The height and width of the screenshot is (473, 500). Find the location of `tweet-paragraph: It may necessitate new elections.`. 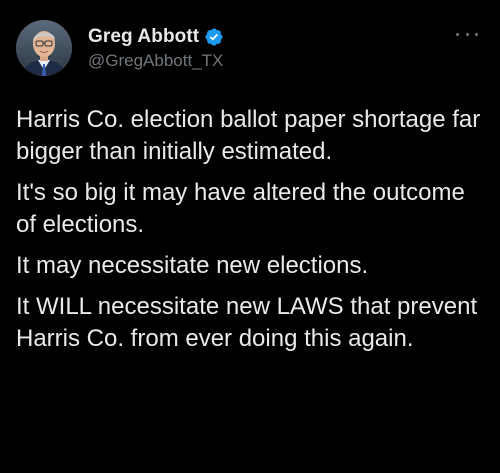

tweet-paragraph: It may necessitate new elections. is located at coordinates (192, 265).